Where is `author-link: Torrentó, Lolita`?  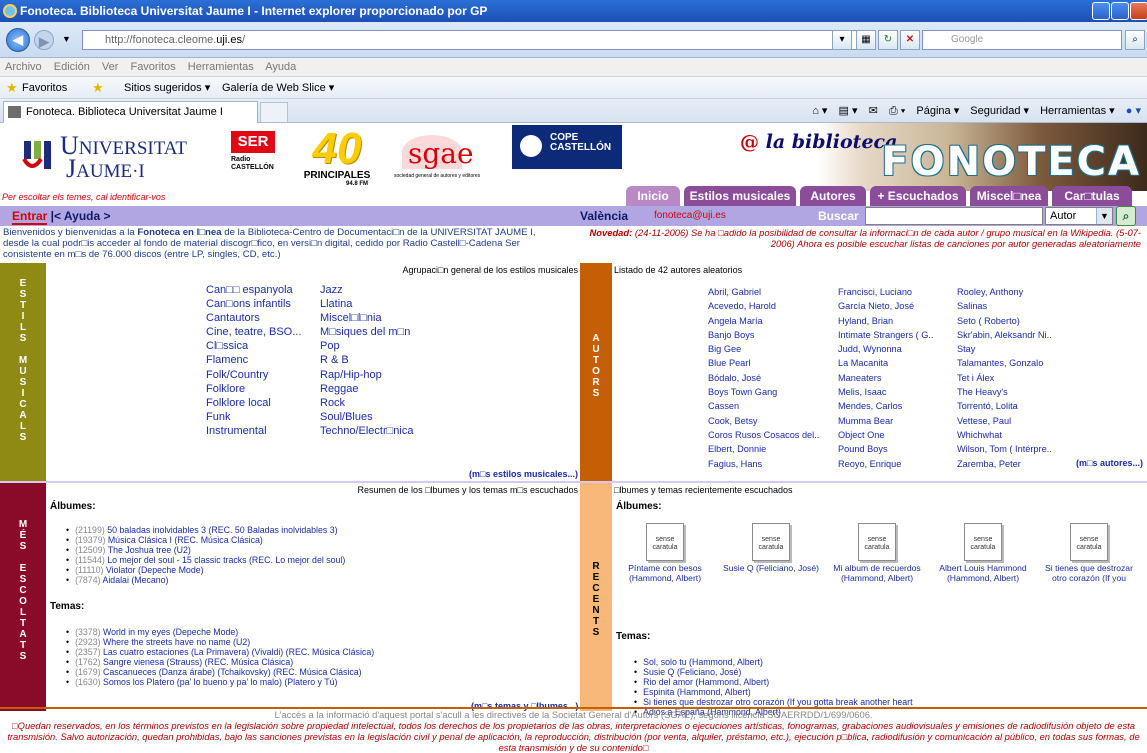 author-link: Torrentó, Lolita is located at coordinates (1004, 406).